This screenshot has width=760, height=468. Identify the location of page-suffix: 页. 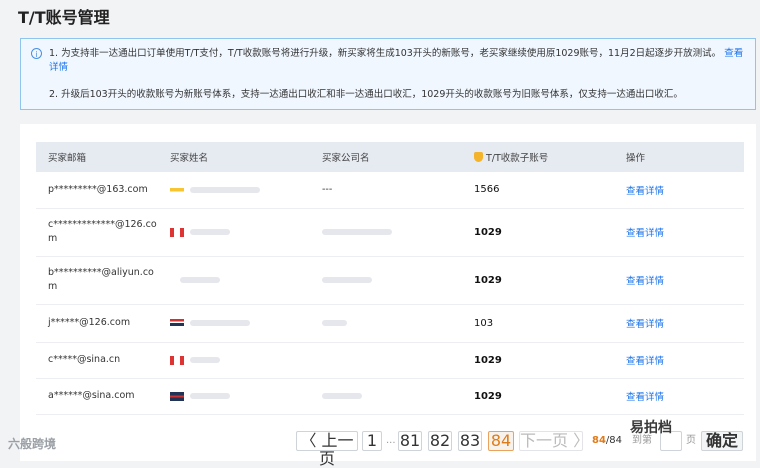
(691, 440).